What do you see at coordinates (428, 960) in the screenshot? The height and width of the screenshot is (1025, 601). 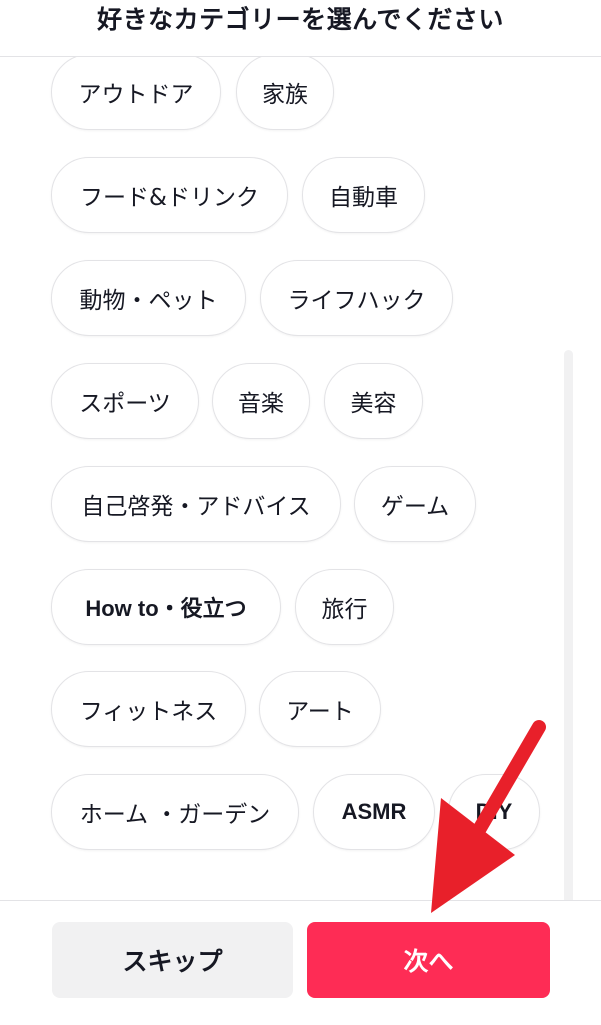 I see `next-button: 次へ` at bounding box center [428, 960].